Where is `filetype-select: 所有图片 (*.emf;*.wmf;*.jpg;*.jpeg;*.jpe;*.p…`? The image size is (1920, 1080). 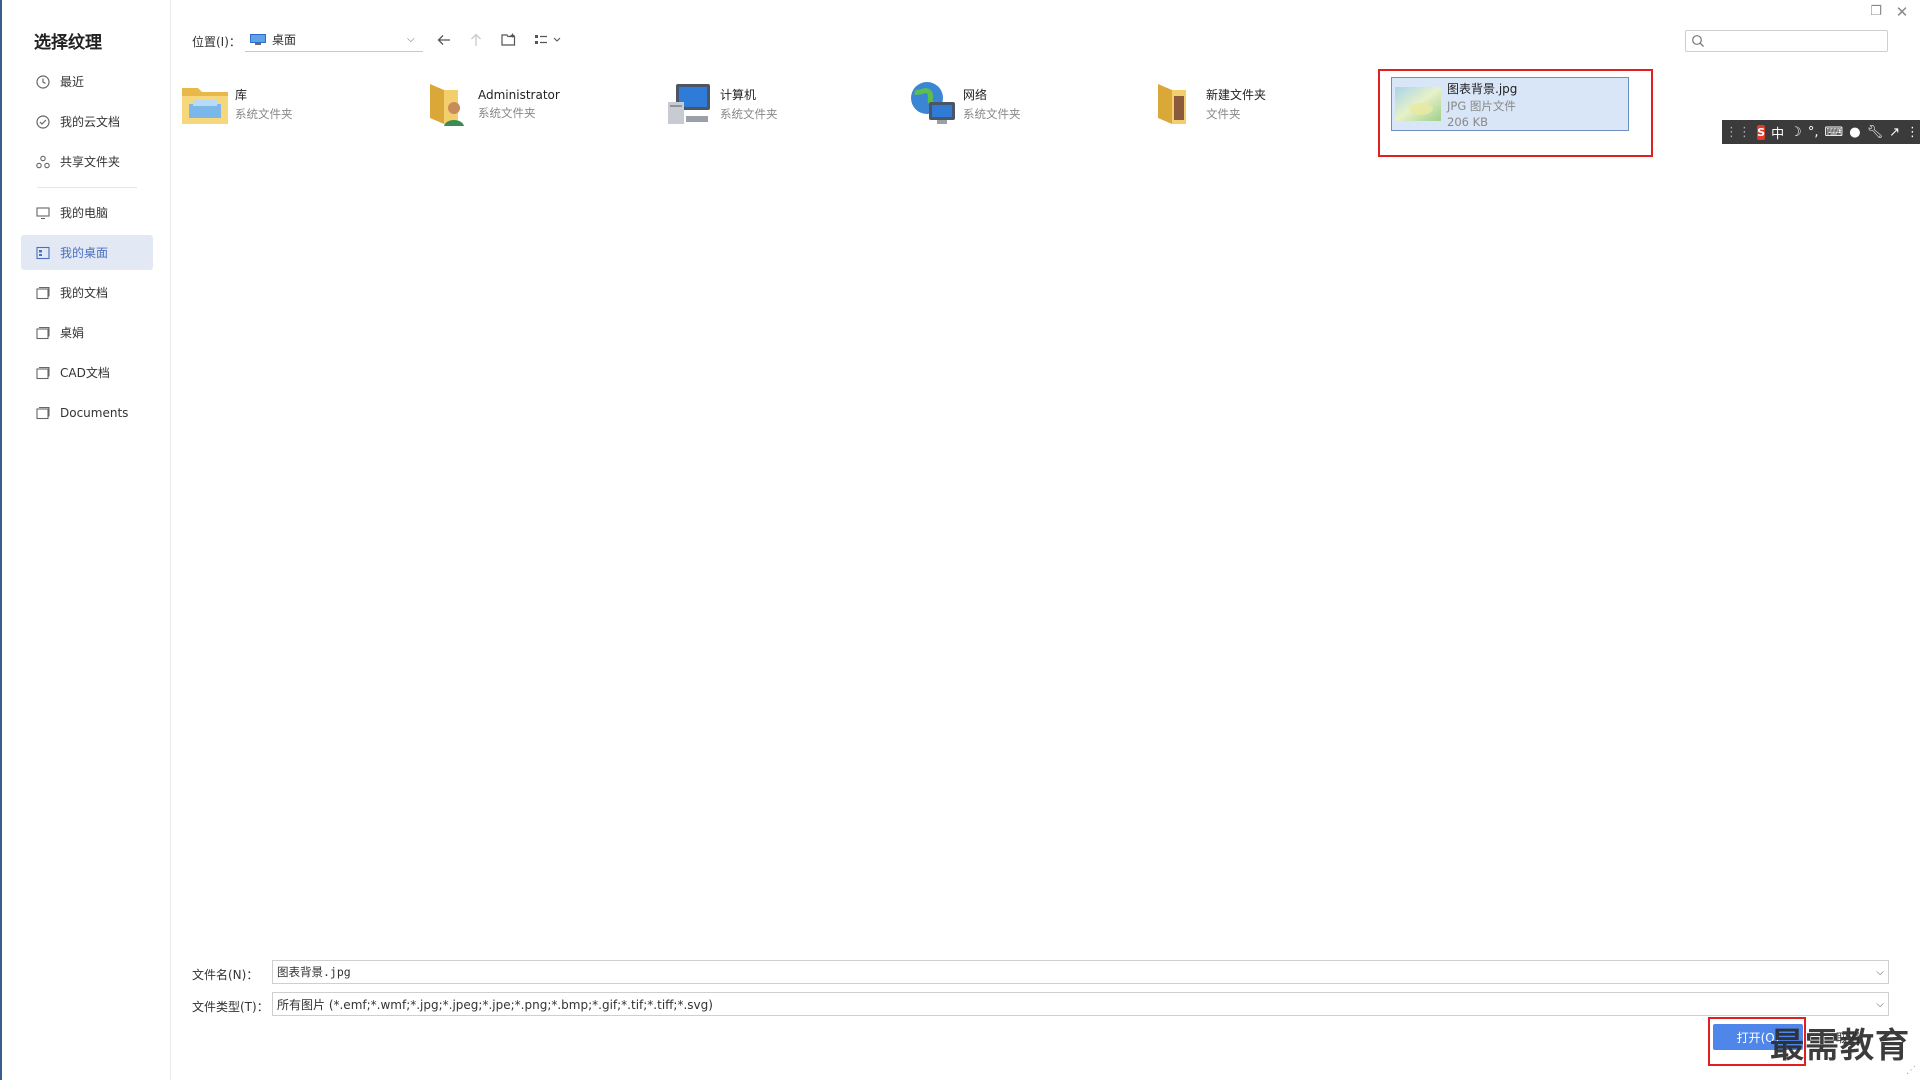 filetype-select: 所有图片 (*.emf;*.wmf;*.jpg;*.jpeg;*.jpe;*.p… is located at coordinates (1080, 1004).